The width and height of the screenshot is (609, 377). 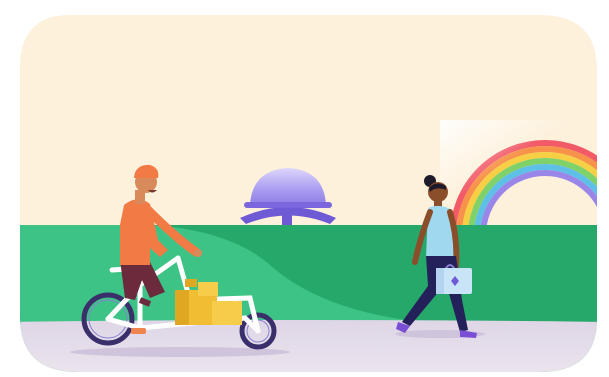 What do you see at coordinates (505, 165) in the screenshot?
I see `rainbow-fade` at bounding box center [505, 165].